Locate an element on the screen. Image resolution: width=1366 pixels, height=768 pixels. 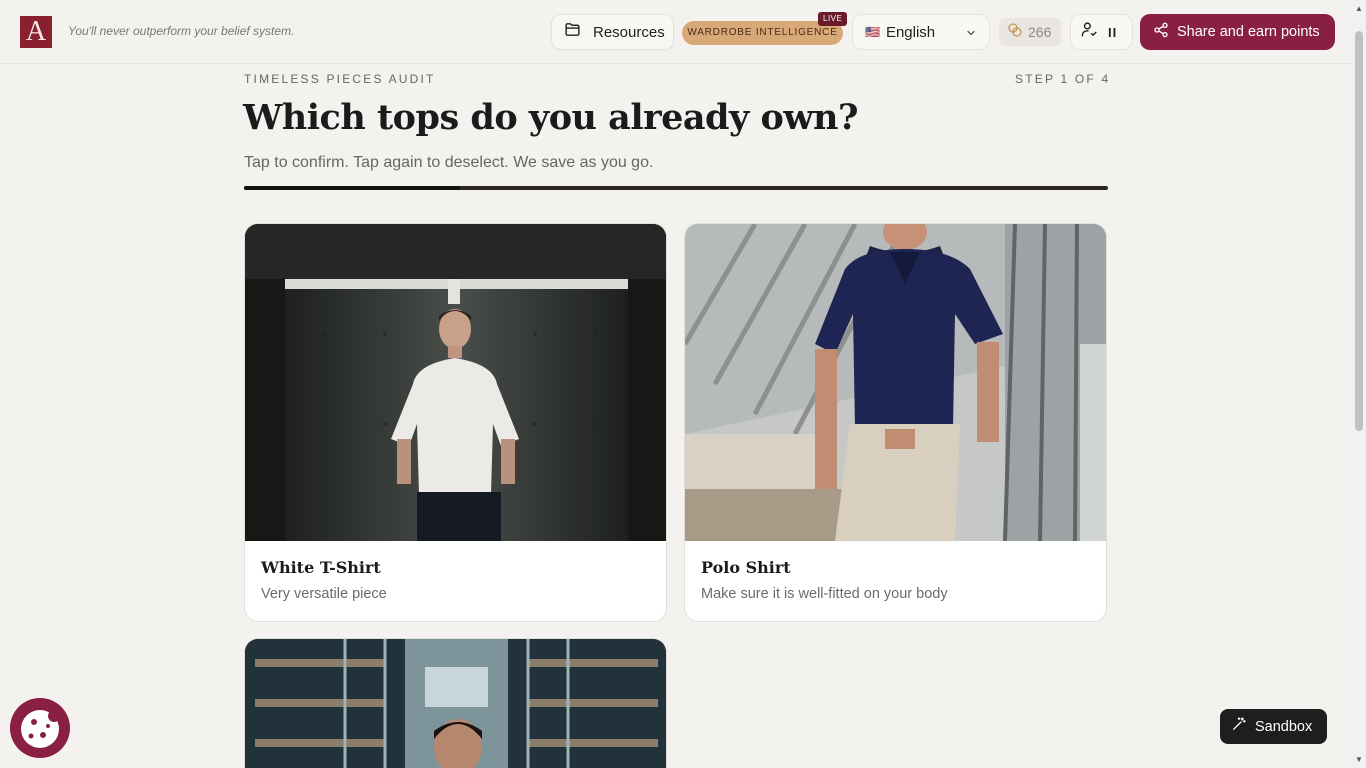
page-scrollbar: ▲ ▼ is located at coordinates (1359, 384).